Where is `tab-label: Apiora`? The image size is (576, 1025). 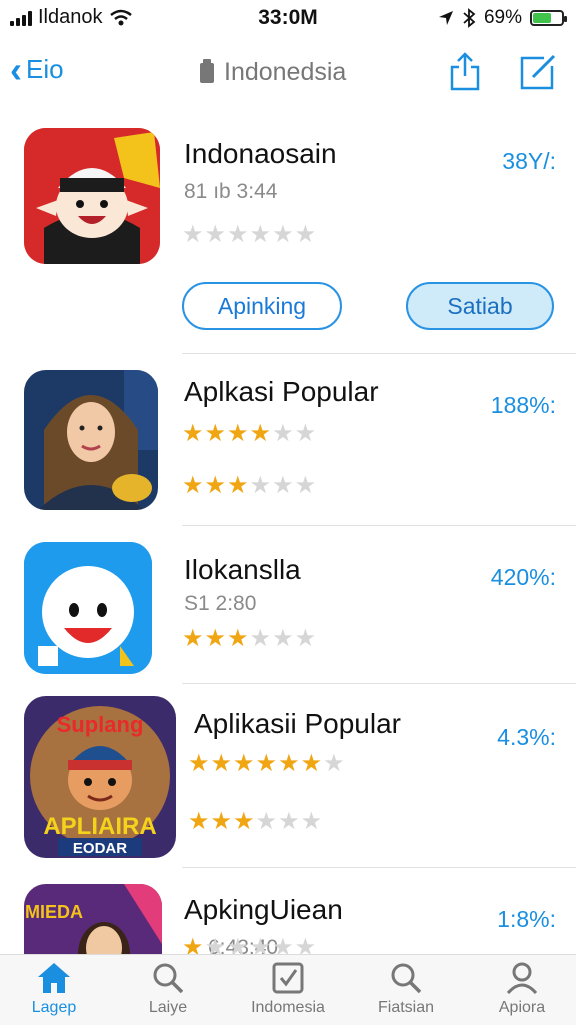 tab-label: Apiora is located at coordinates (522, 1007).